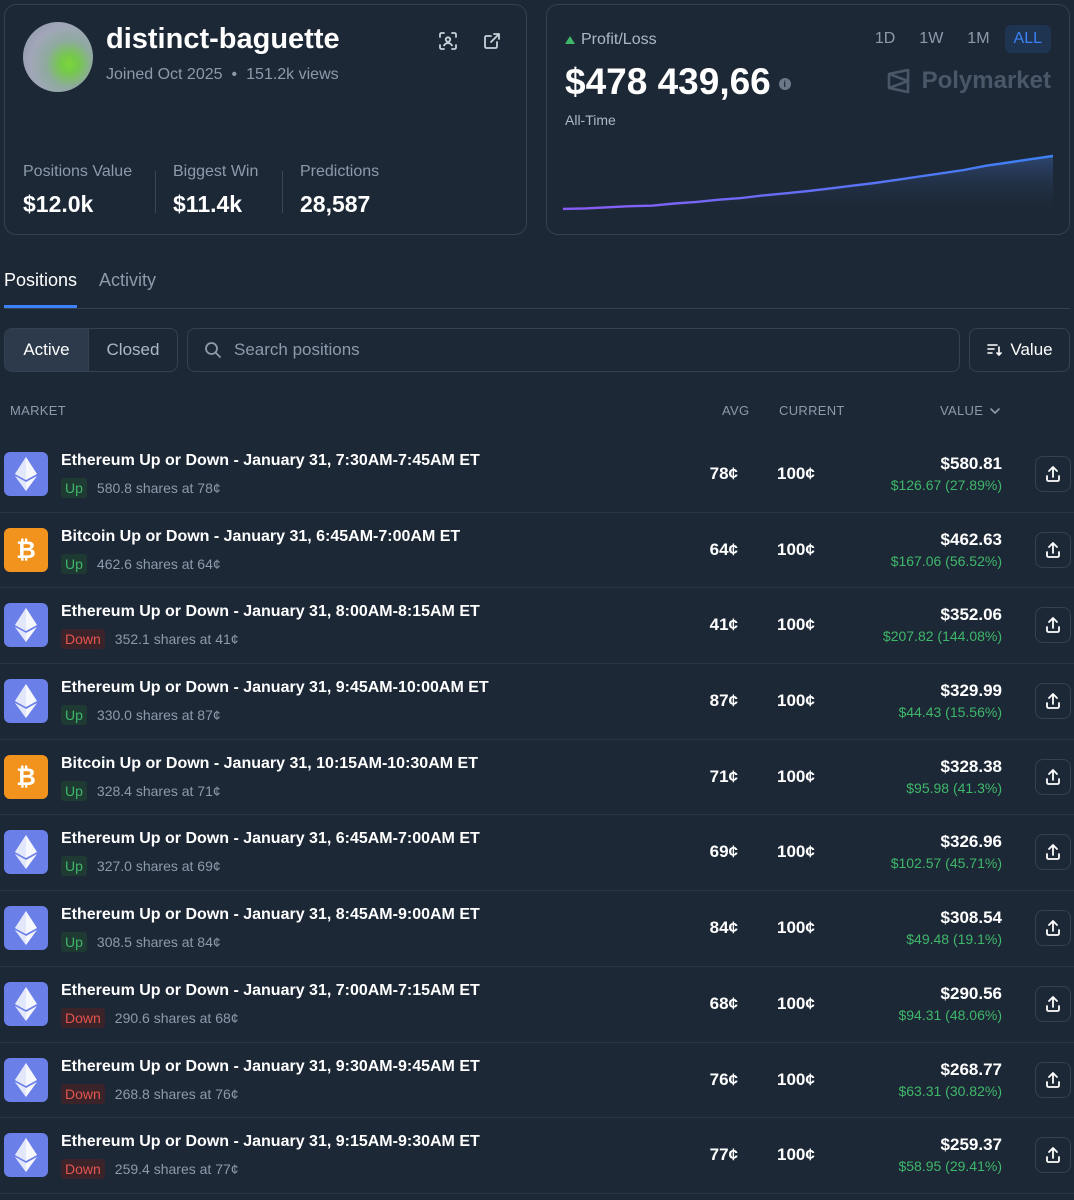 The image size is (1074, 1200). I want to click on position-pnl: $49.48 (19.1%), so click(954, 939).